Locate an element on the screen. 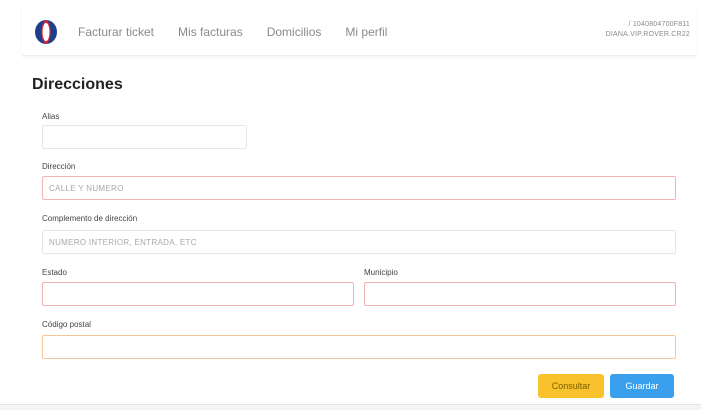  estado-label: Estado is located at coordinates (54, 272).